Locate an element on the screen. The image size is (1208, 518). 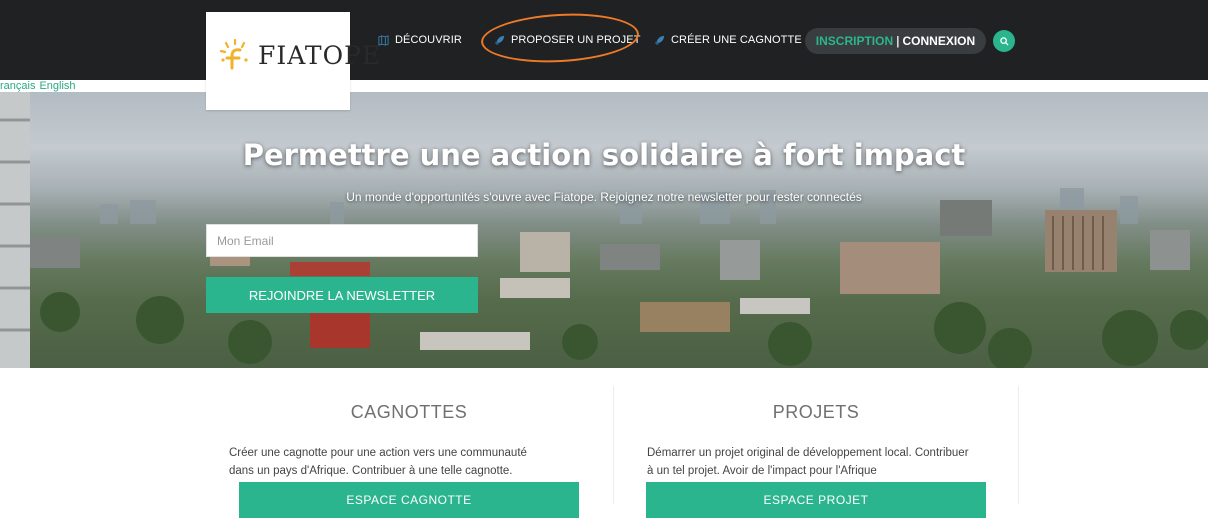
email-input is located at coordinates (342, 240).